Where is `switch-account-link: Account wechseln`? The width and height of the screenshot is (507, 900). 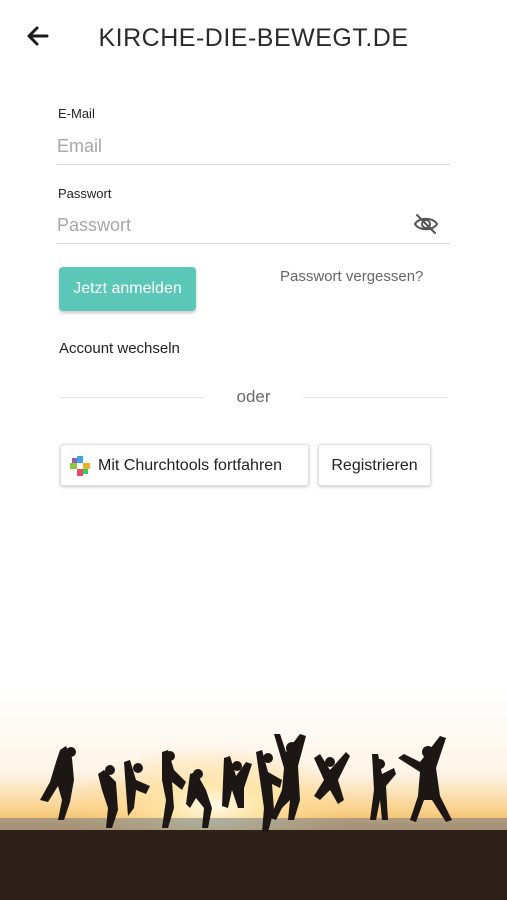 switch-account-link: Account wechseln is located at coordinates (119, 348).